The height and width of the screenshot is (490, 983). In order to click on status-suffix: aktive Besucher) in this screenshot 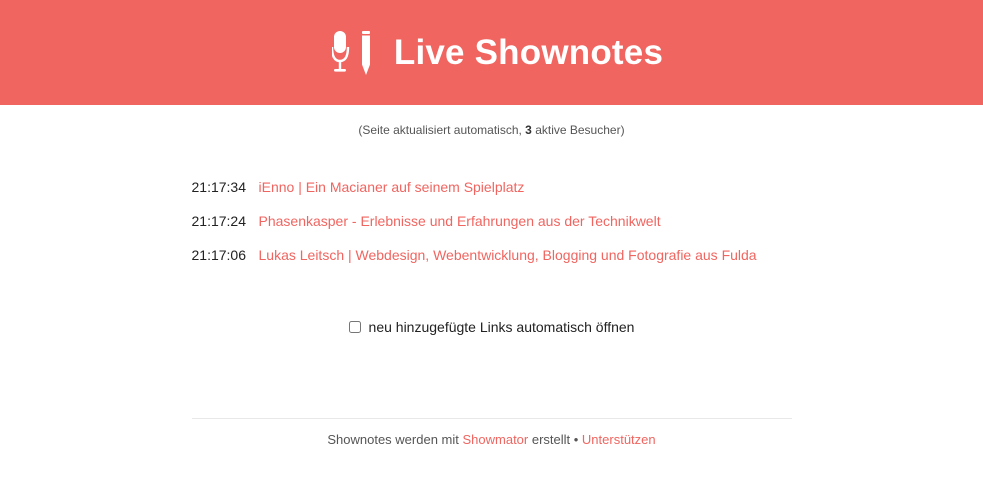, I will do `click(578, 130)`.